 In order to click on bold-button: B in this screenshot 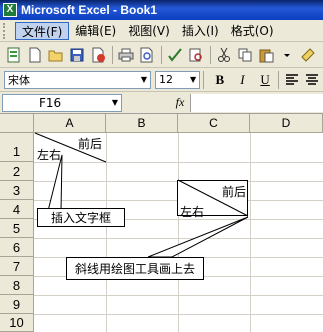, I will do `click(220, 80)`.